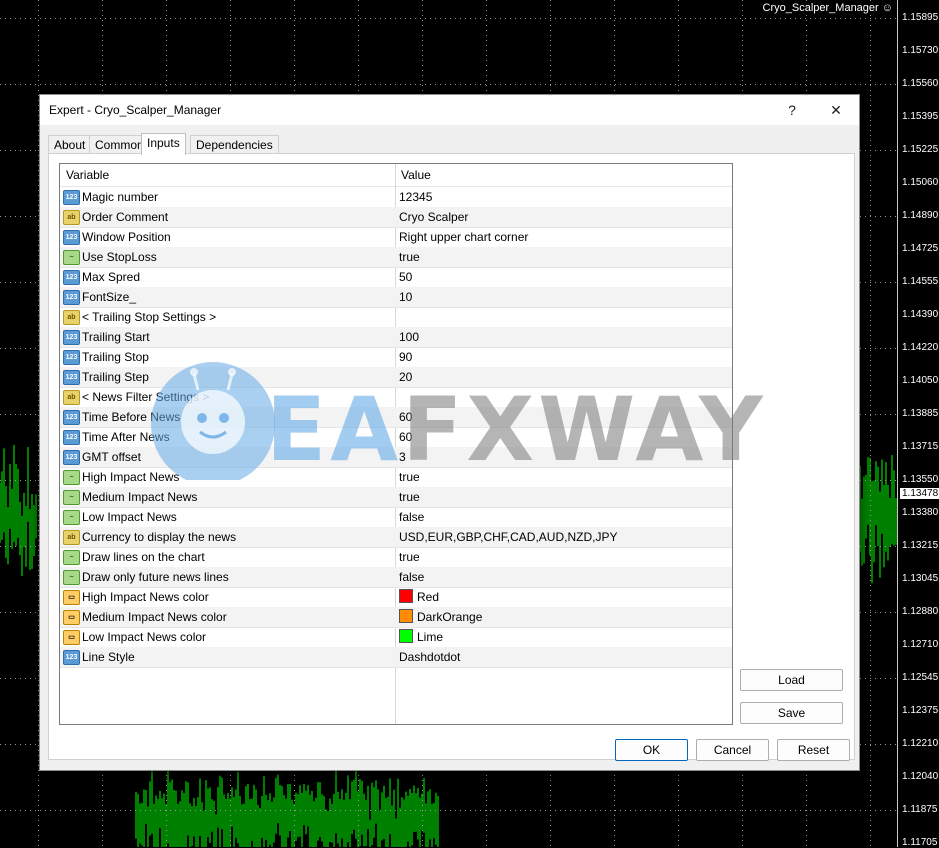 Image resolution: width=939 pixels, height=848 pixels. What do you see at coordinates (396, 557) in the screenshot?
I see `table-row: ~ Draw lines on the chart true` at bounding box center [396, 557].